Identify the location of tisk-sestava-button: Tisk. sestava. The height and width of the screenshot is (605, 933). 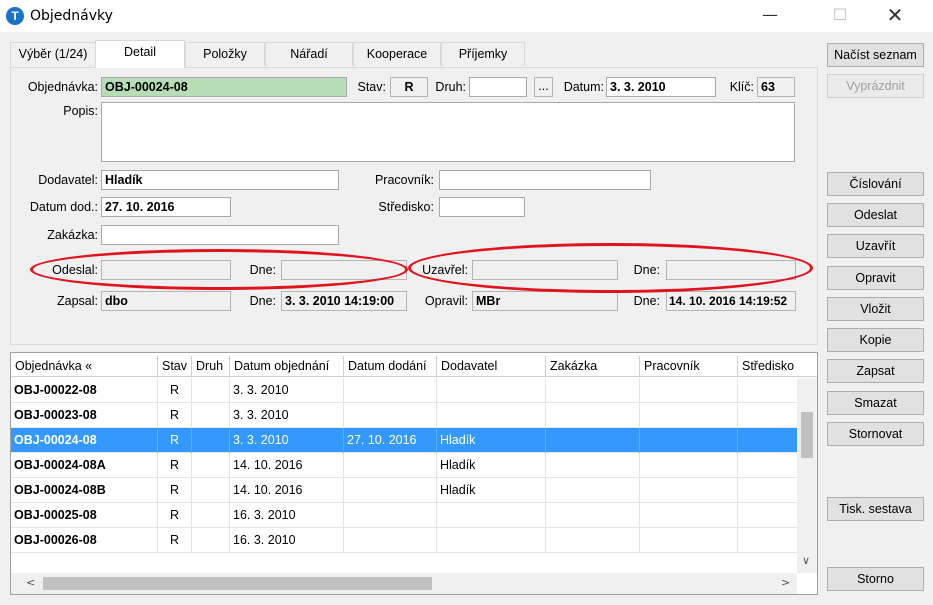
(875, 509).